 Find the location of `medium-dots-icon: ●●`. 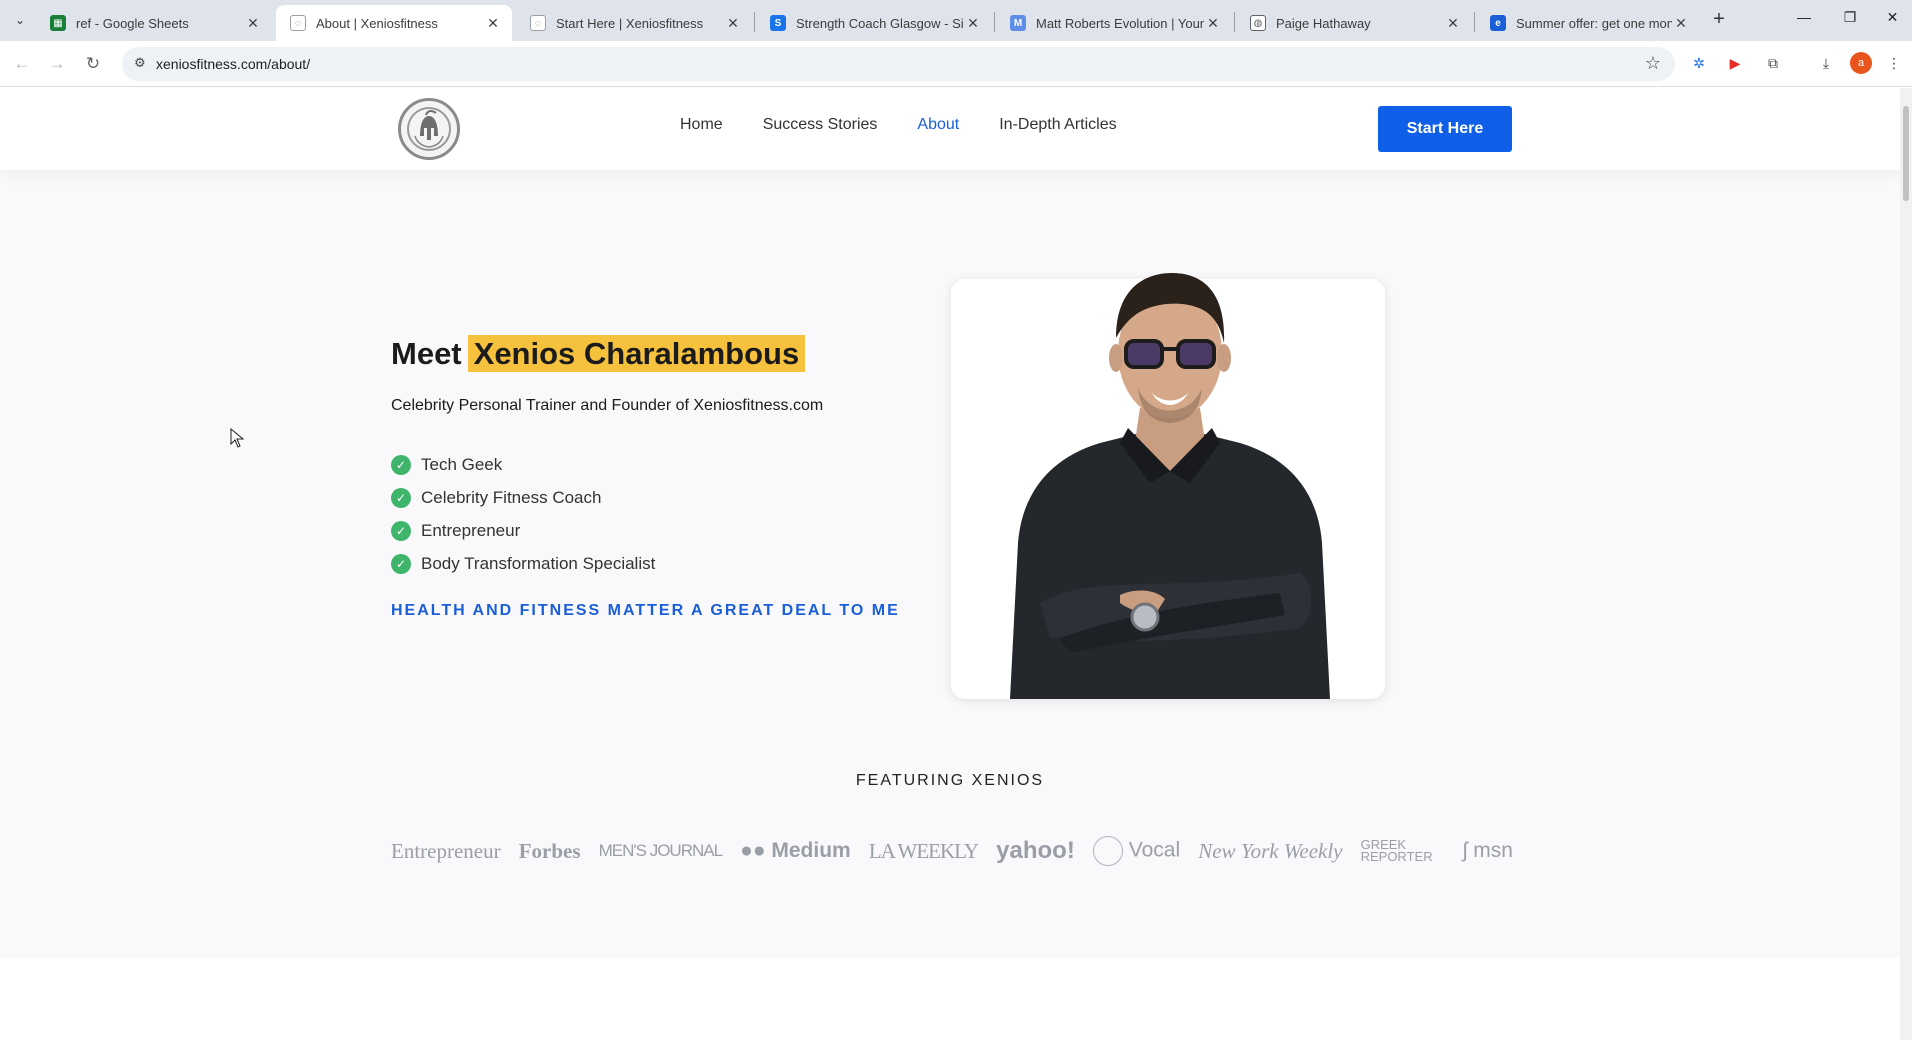

medium-dots-icon: ●● is located at coordinates (753, 850).